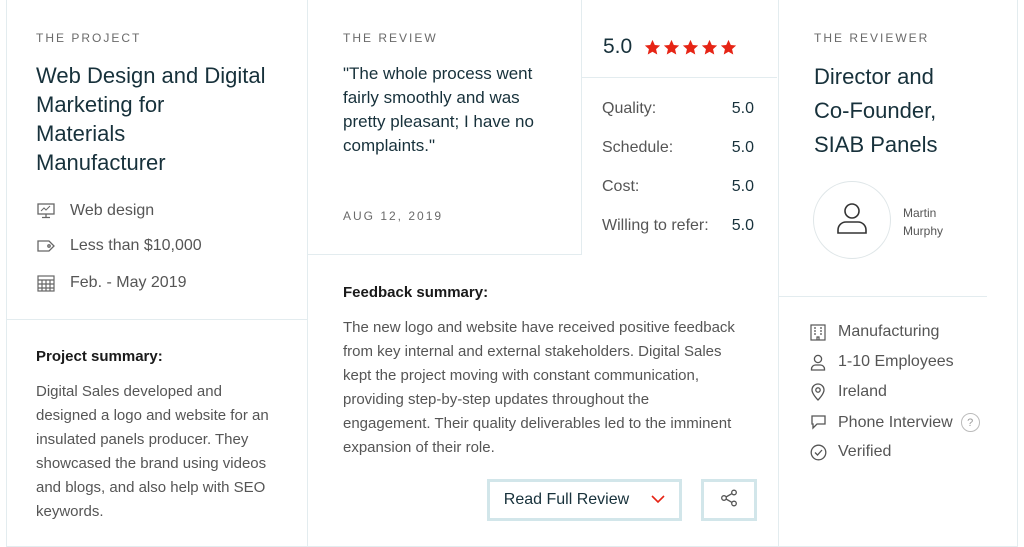 This screenshot has height=547, width=1024. What do you see at coordinates (970, 422) in the screenshot?
I see `help-icon: ?` at bounding box center [970, 422].